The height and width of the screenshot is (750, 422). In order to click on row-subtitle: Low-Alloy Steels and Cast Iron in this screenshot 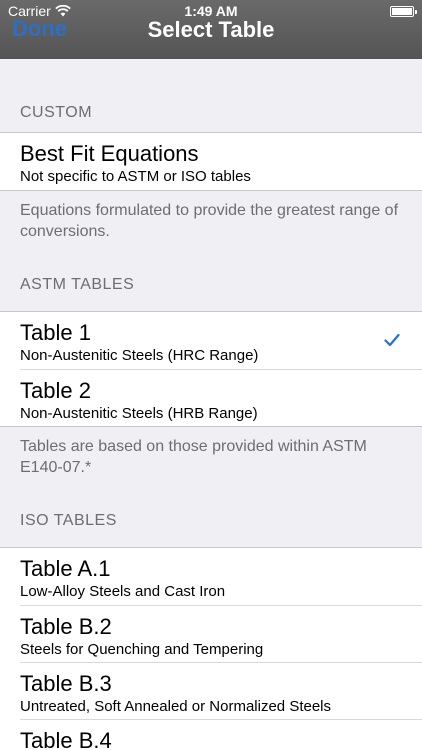, I will do `click(123, 591)`.